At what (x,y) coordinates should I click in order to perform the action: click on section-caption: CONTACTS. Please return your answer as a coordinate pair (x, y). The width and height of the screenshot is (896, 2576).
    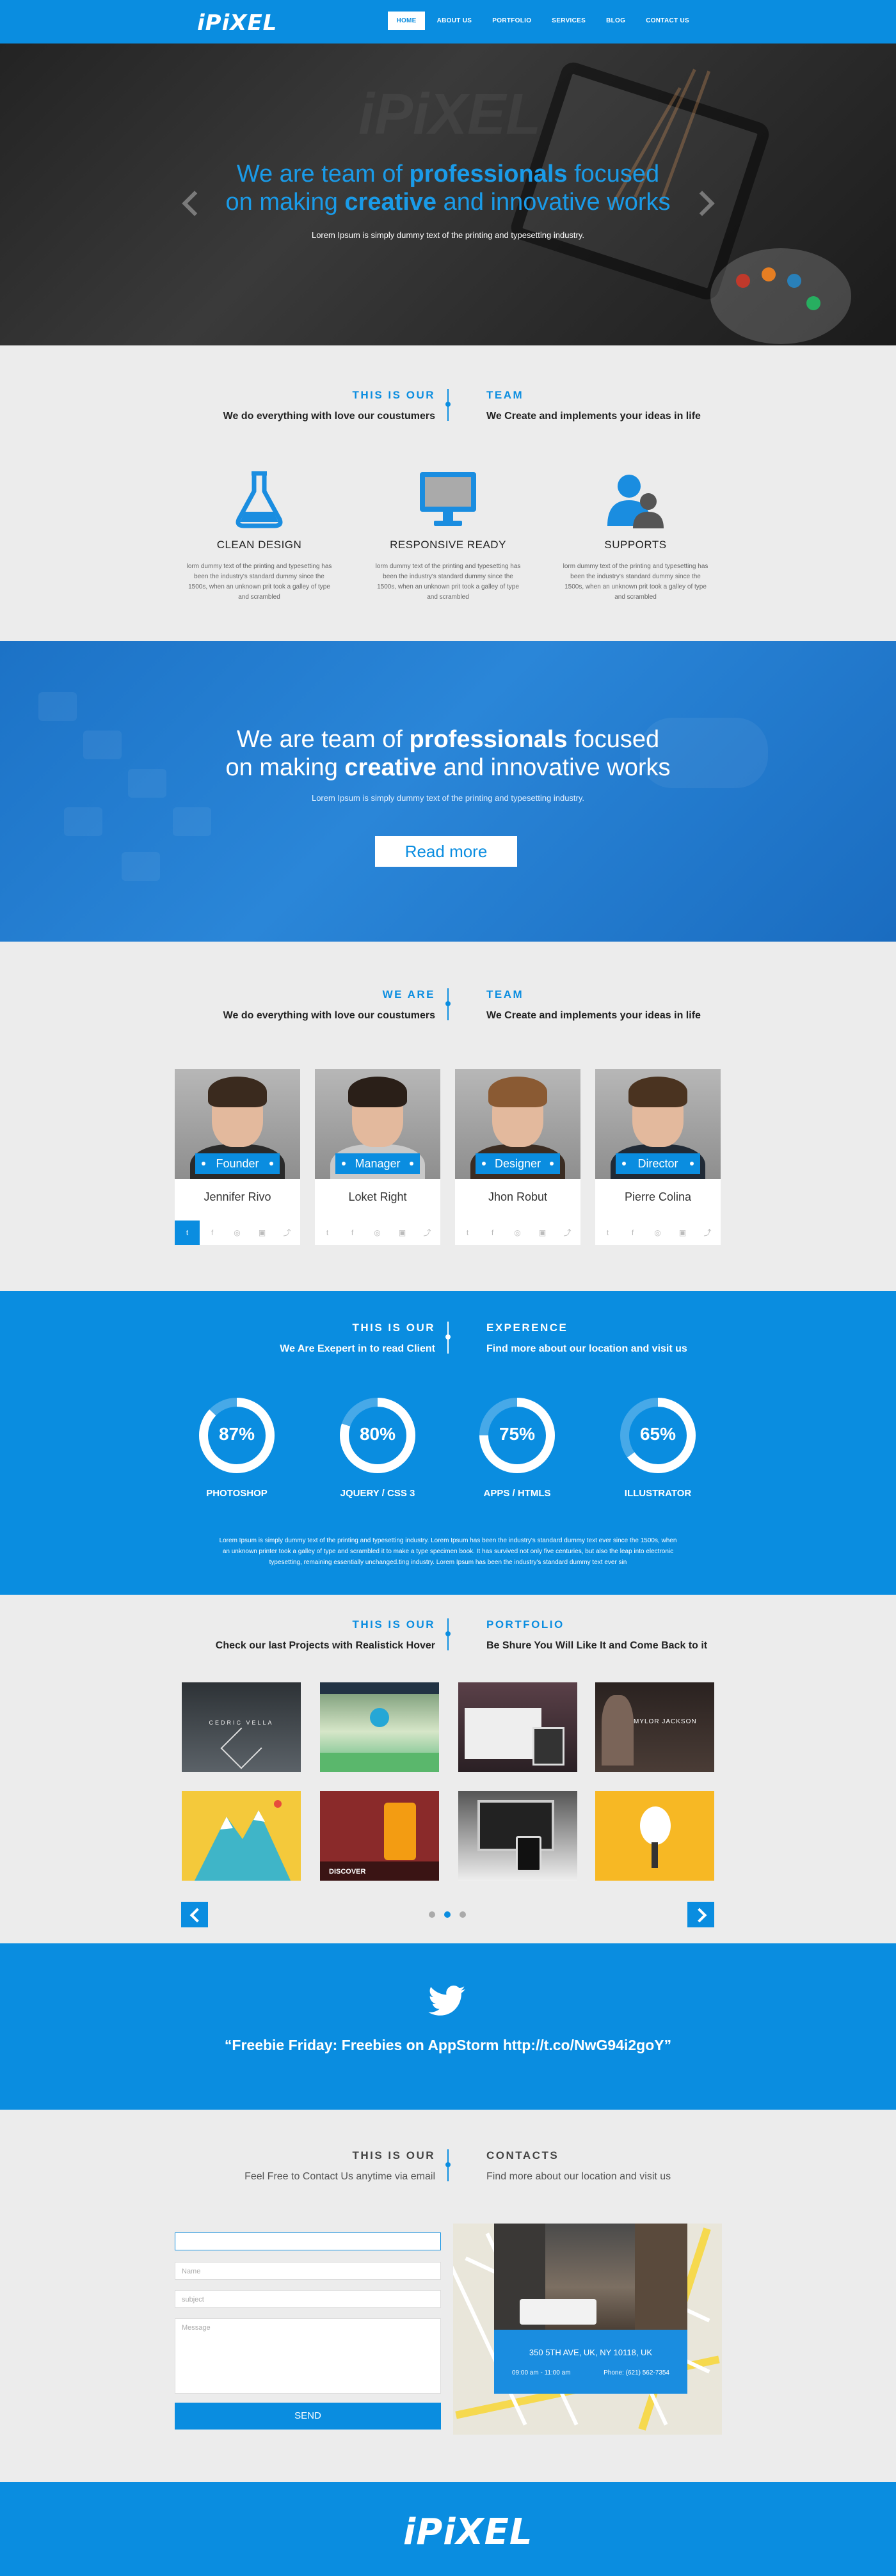
    Looking at the image, I should click on (522, 2155).